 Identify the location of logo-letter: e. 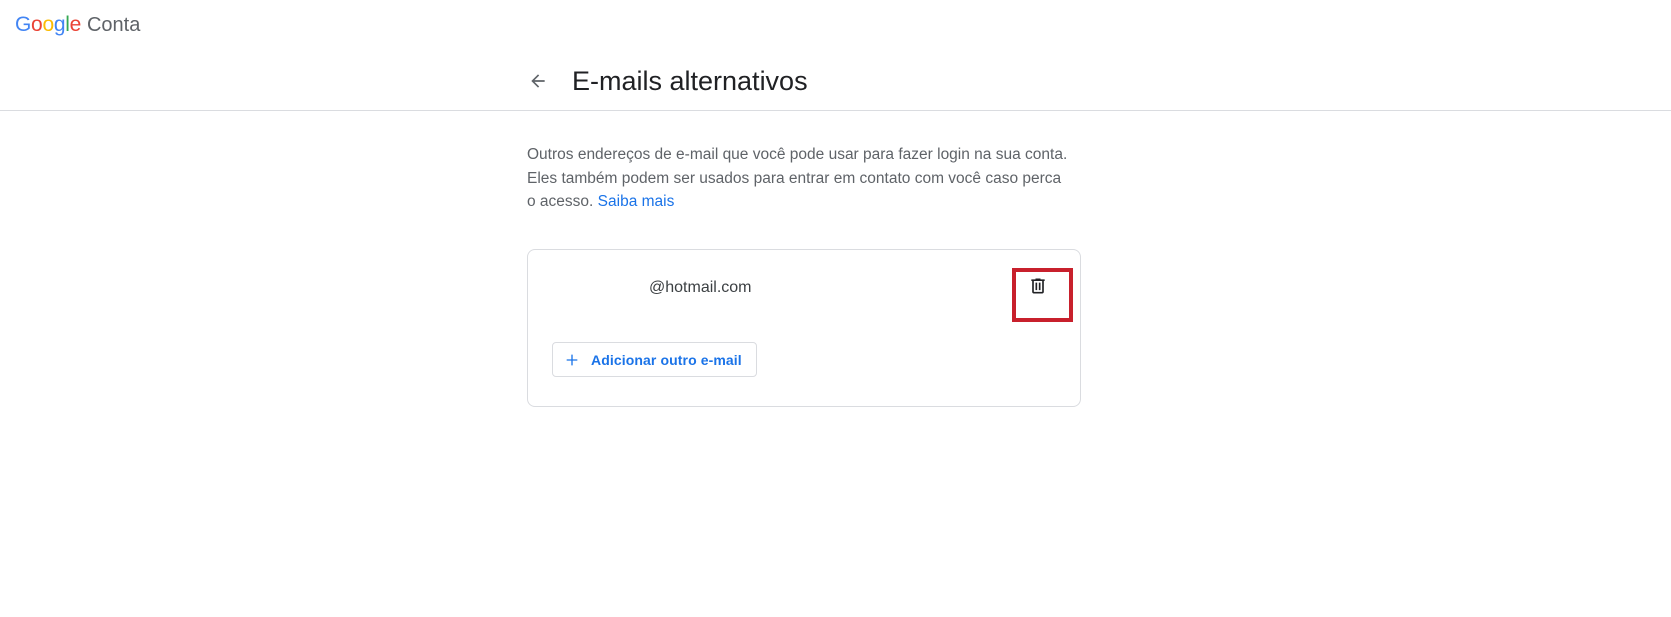
(75, 24).